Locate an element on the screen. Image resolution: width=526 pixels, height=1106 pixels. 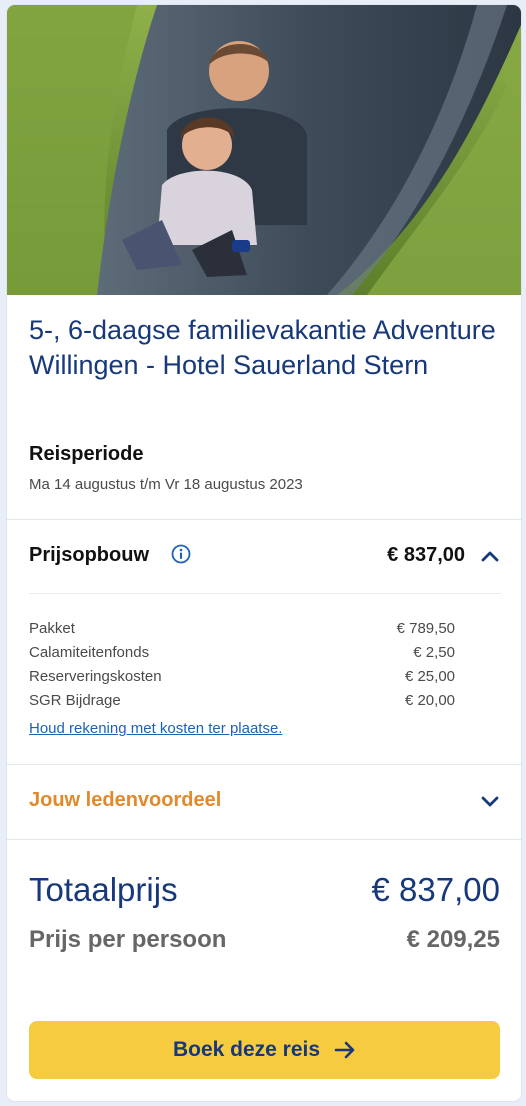
breakdown-value: € 789,50 is located at coordinates (425, 628).